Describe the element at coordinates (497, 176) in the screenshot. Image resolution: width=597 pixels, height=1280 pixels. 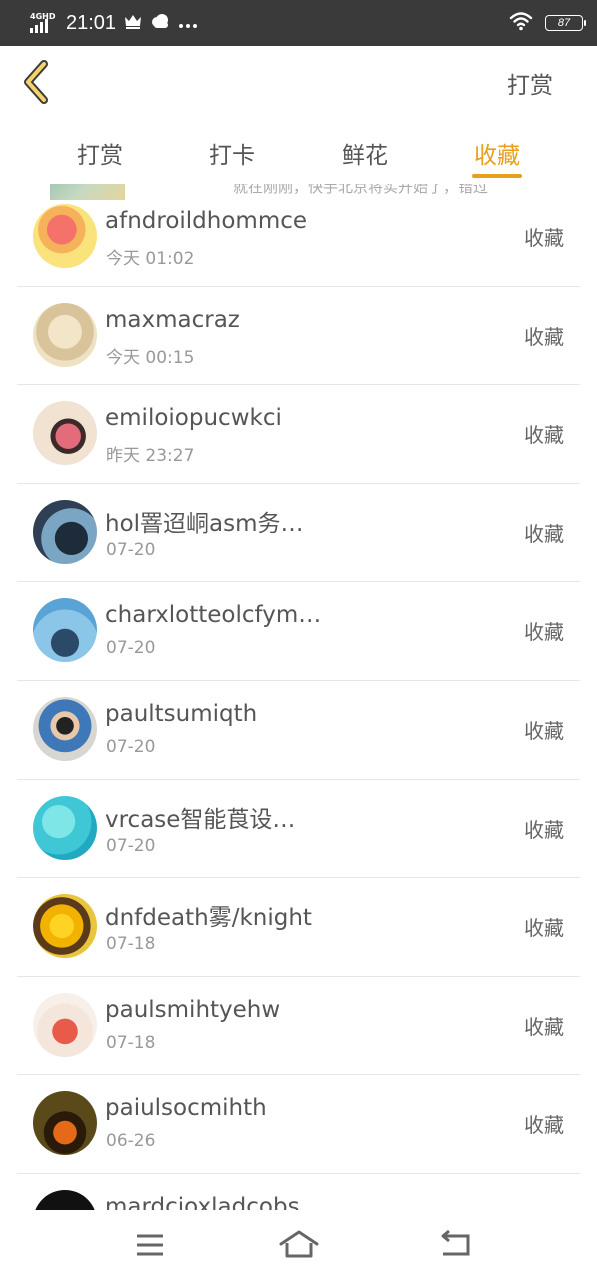
I see `active-tab-indicator` at that location.